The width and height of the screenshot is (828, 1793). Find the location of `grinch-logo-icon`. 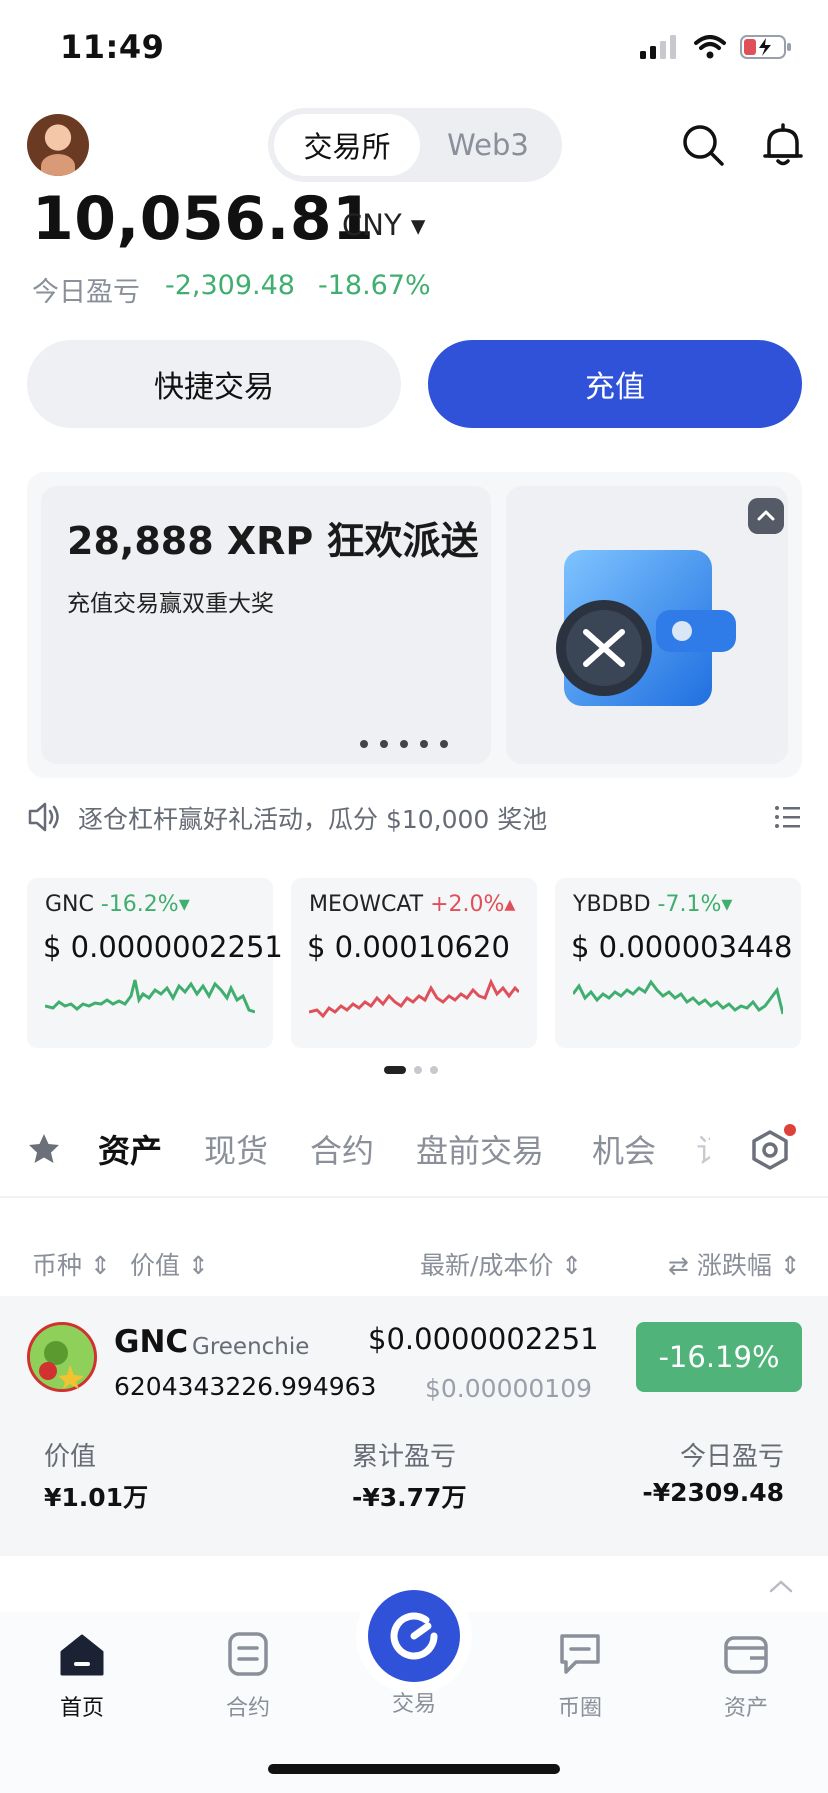

grinch-logo-icon is located at coordinates (62, 1357).